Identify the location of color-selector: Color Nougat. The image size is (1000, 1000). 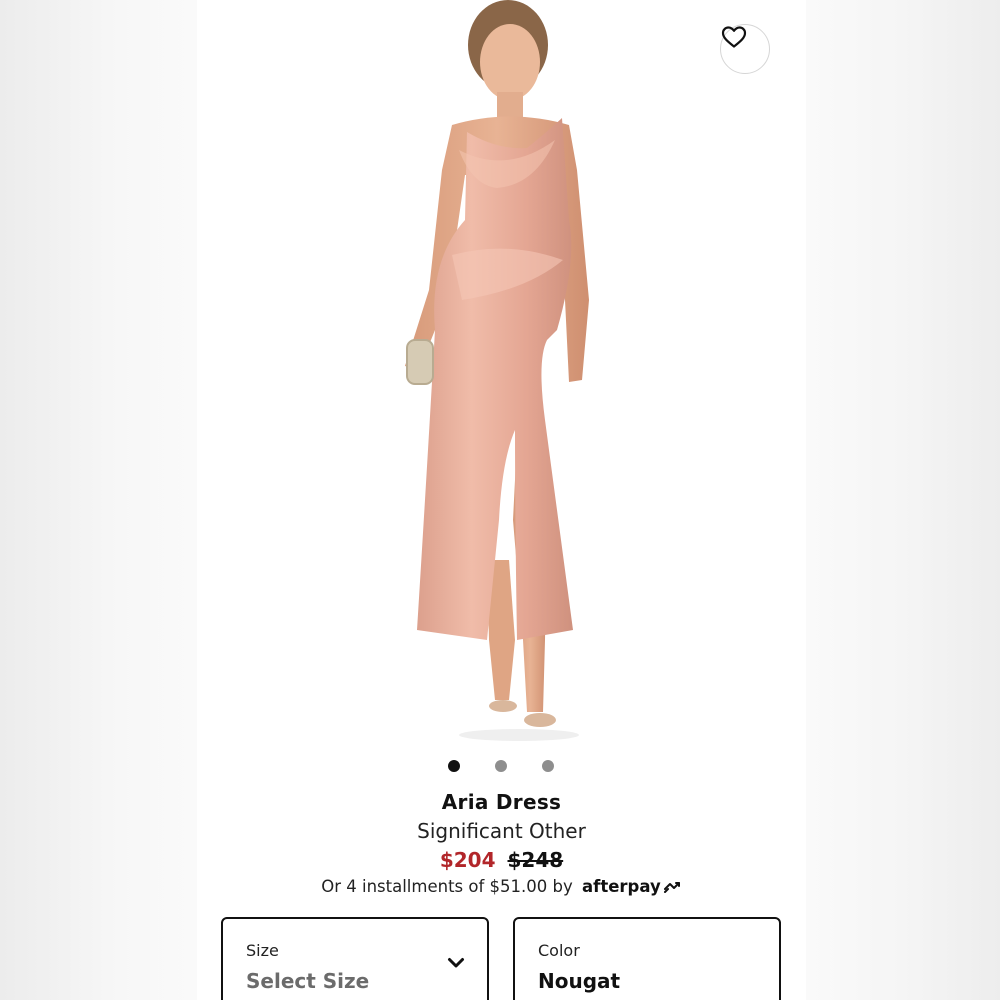
(647, 958).